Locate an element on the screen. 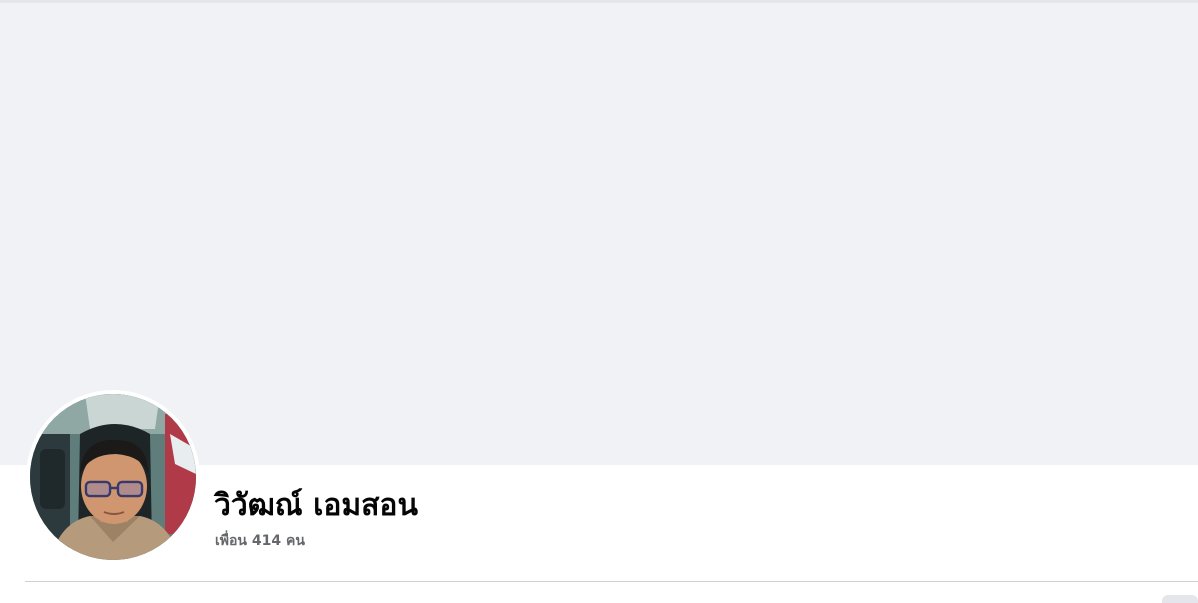 The image size is (1198, 603). more-options-button is located at coordinates (1180, 599).